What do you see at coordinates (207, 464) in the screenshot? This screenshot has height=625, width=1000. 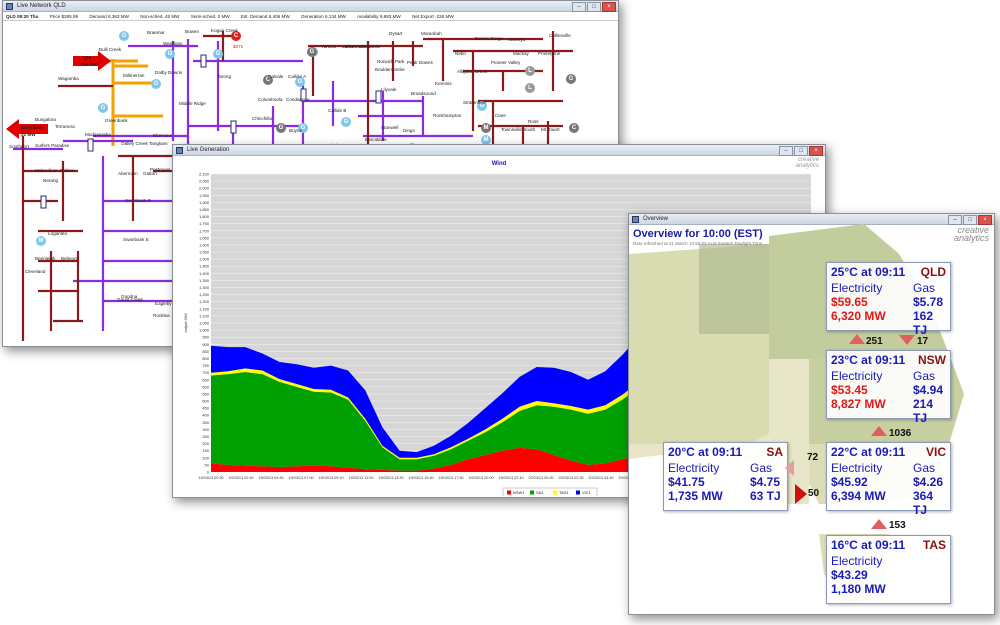 I see `y-tick-label: 50` at bounding box center [207, 464].